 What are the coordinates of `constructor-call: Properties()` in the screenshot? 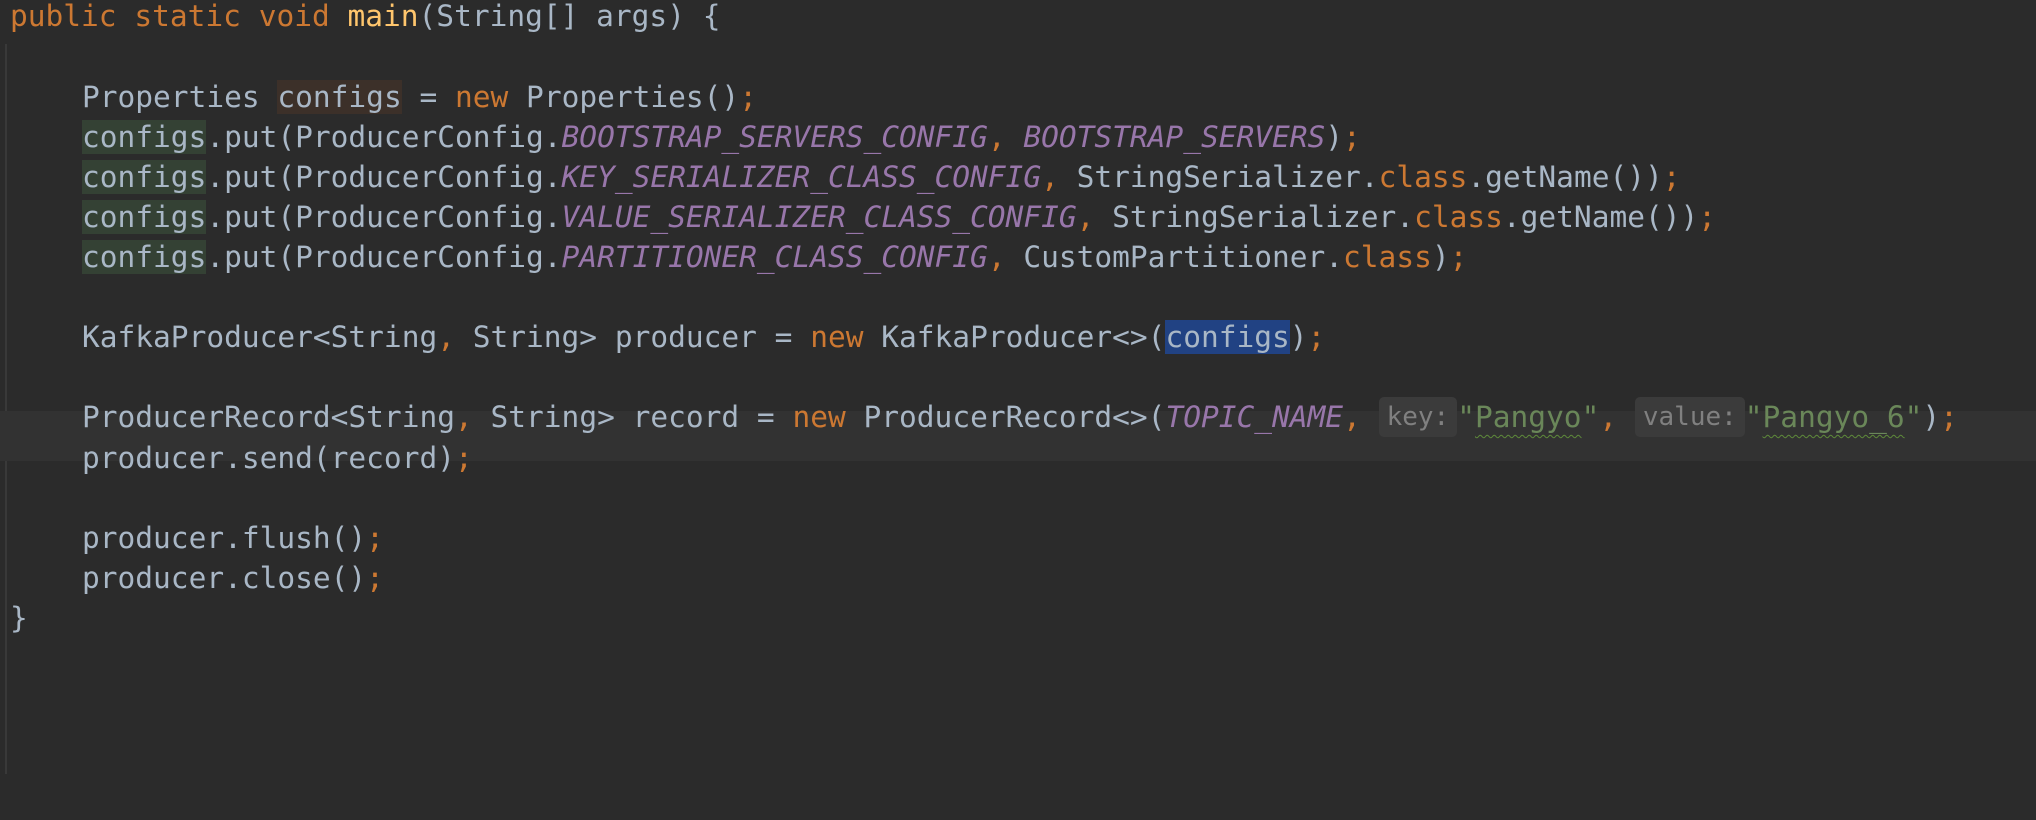 It's located at (624, 97).